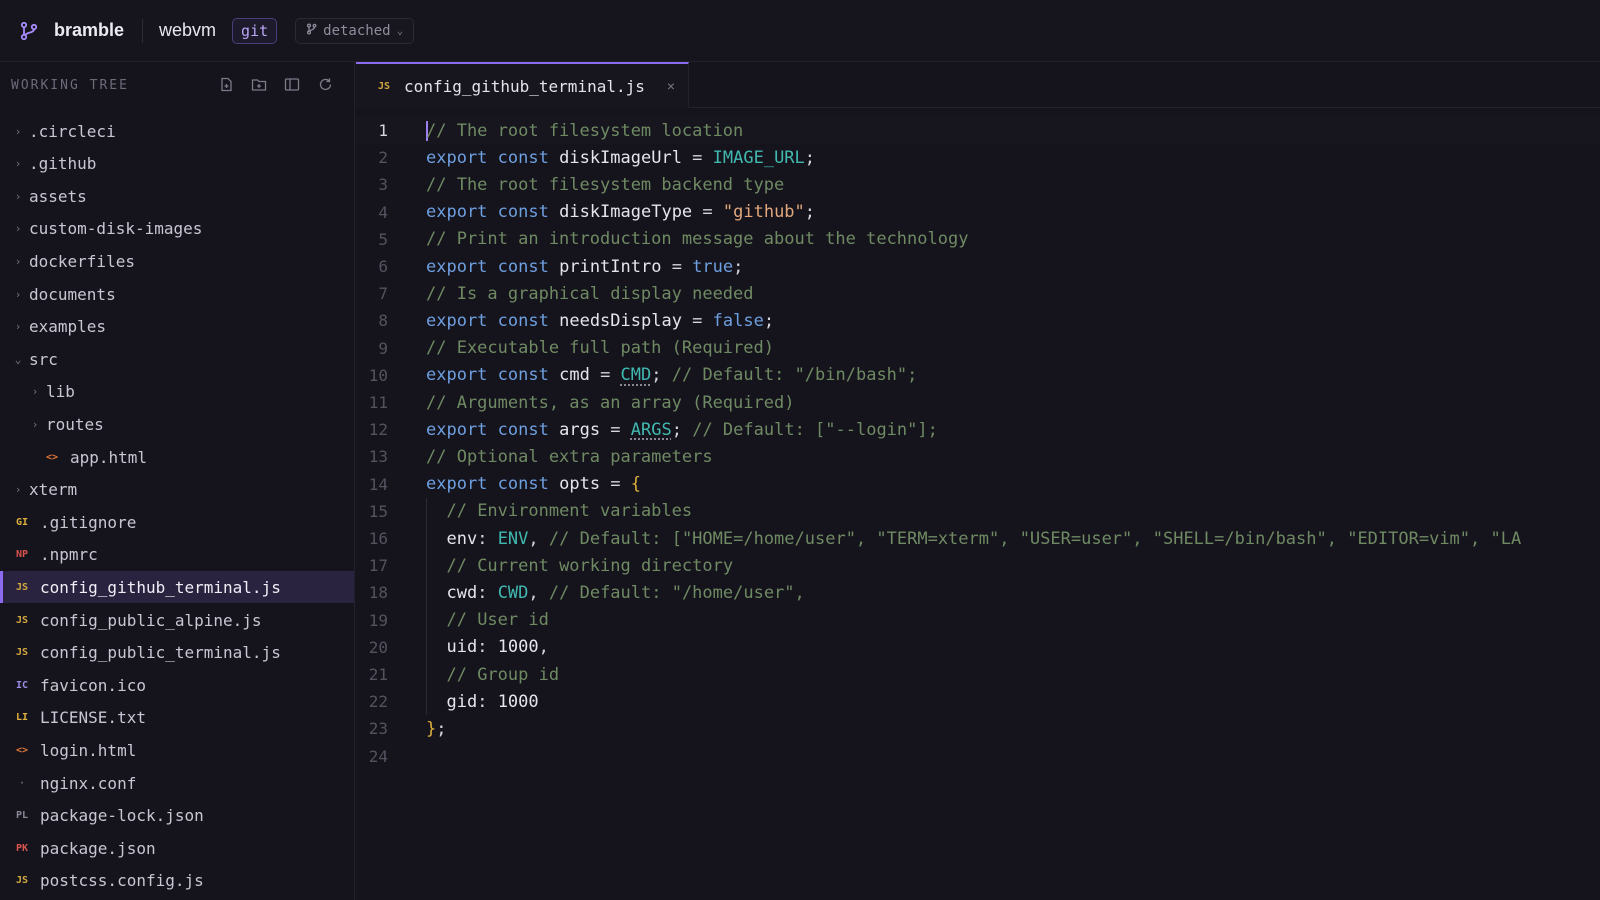 The height and width of the screenshot is (900, 1600). What do you see at coordinates (122, 881) in the screenshot?
I see `tree-item-label: postcss.config.js` at bounding box center [122, 881].